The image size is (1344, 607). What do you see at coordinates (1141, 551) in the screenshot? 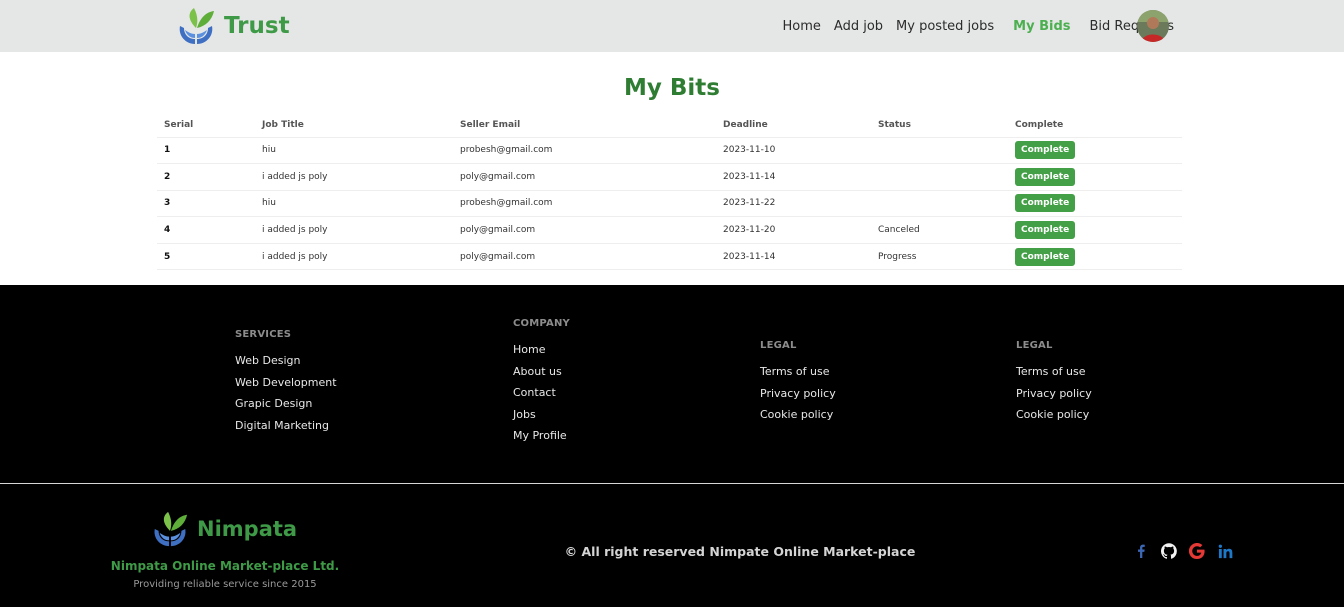
I see `facebook-icon` at bounding box center [1141, 551].